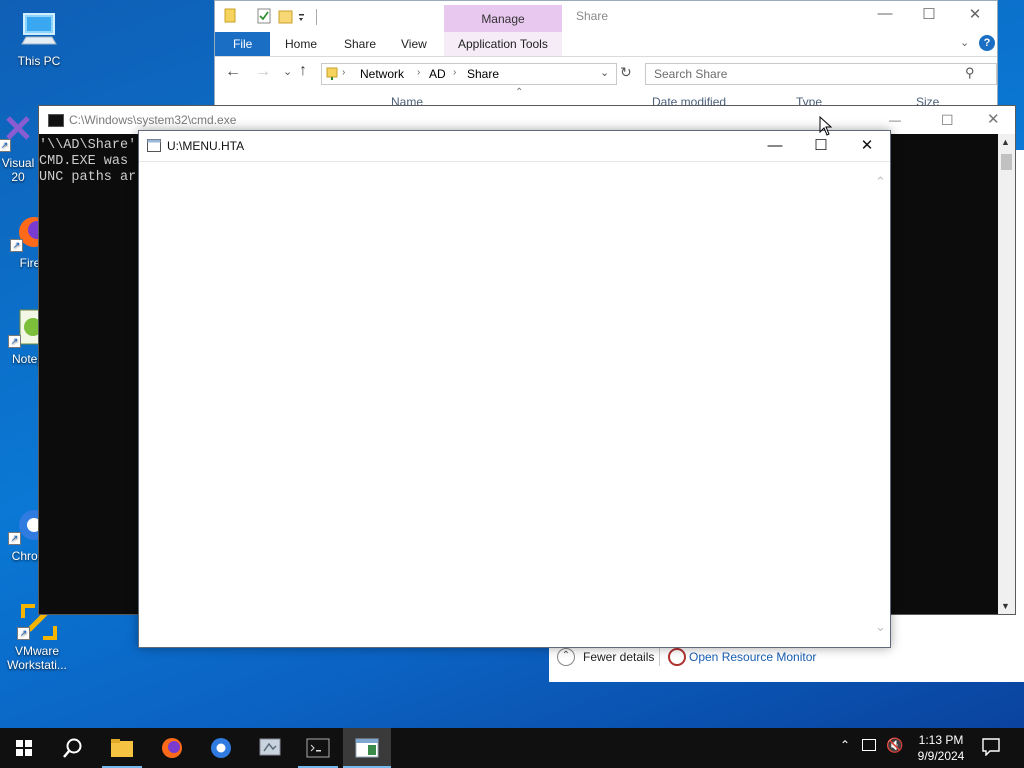 The height and width of the screenshot is (768, 1024). What do you see at coordinates (503, 44) in the screenshot?
I see `tab-application-tools: Application Tools` at bounding box center [503, 44].